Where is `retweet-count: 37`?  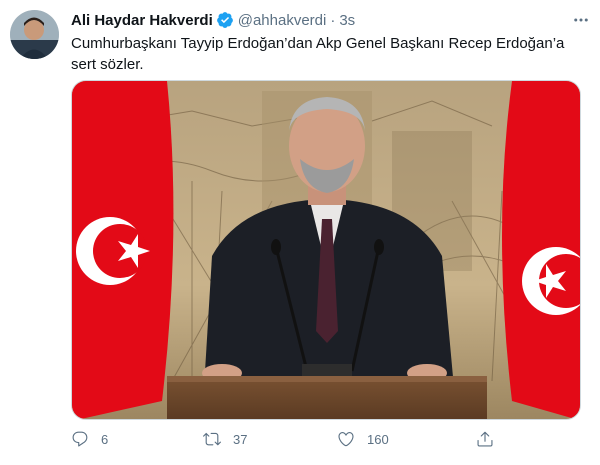 retweet-count: 37 is located at coordinates (240, 439).